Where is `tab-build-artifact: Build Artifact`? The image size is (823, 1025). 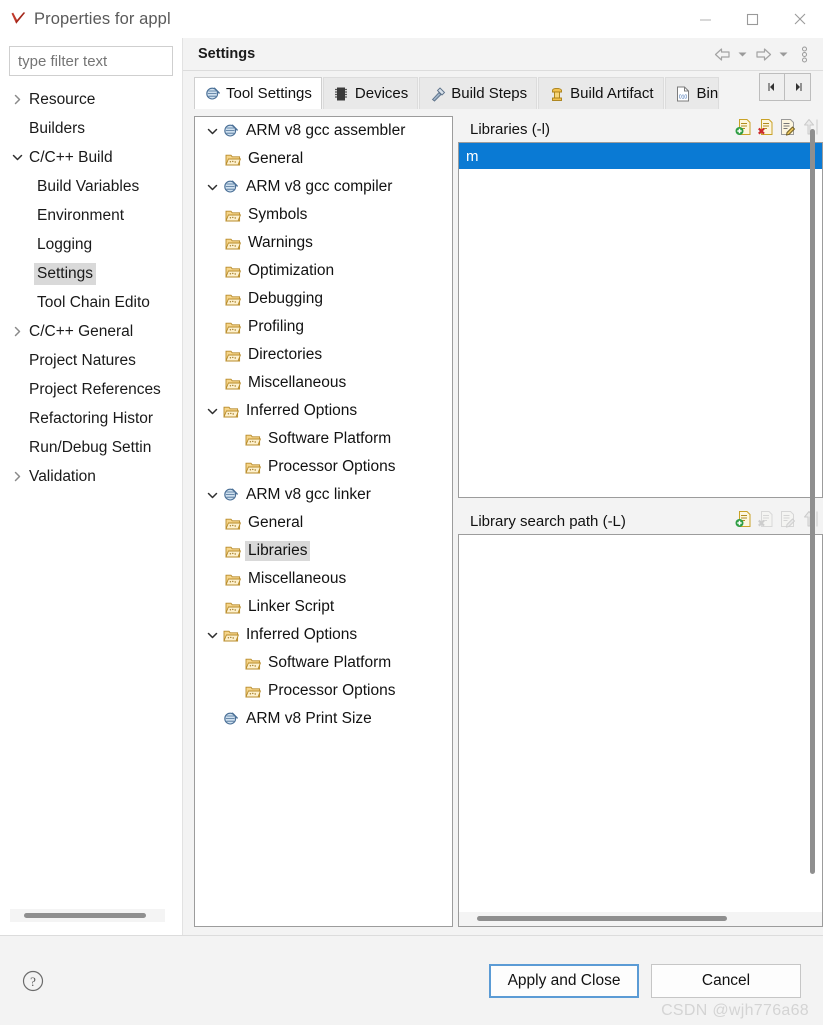 tab-build-artifact: Build Artifact is located at coordinates (601, 93).